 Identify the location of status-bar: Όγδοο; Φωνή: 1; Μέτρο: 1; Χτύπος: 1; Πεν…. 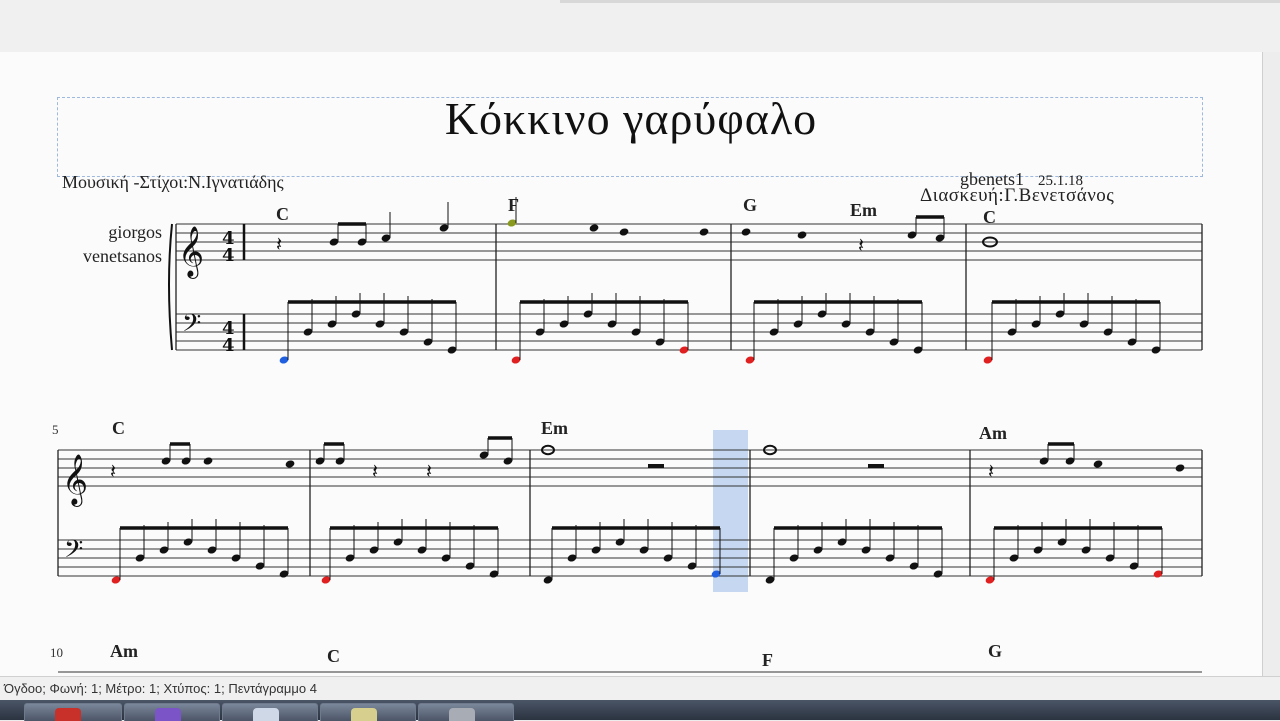
(640, 688).